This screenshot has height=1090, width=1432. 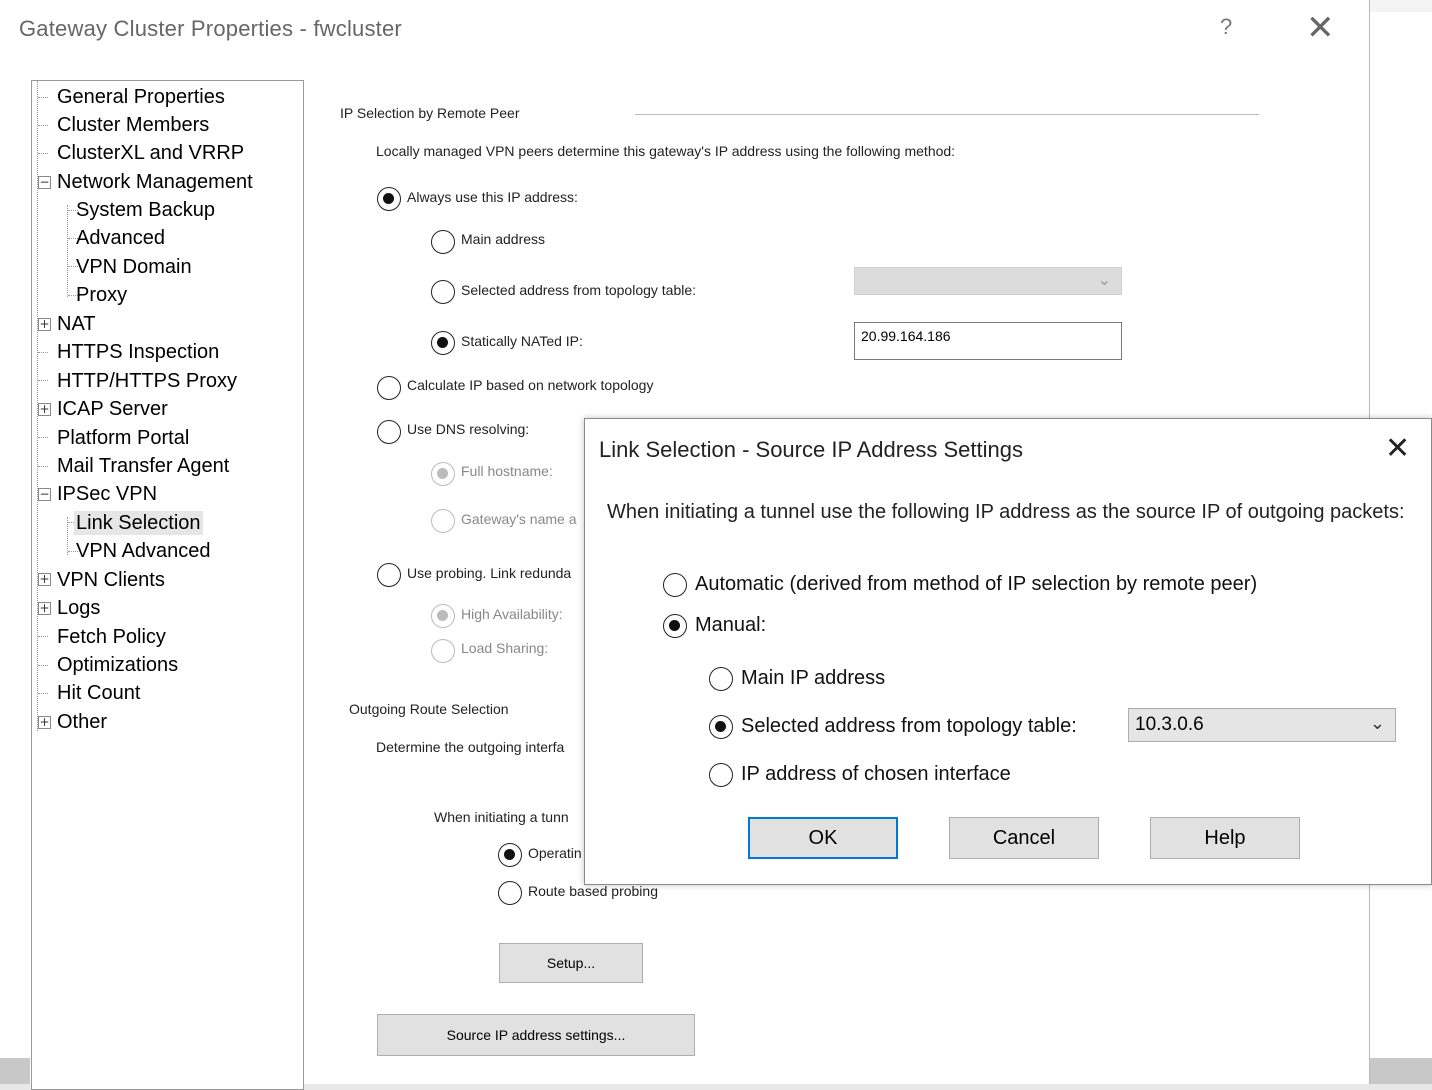 I want to click on tree-item-network-management: Network Management, so click(x=155, y=182).